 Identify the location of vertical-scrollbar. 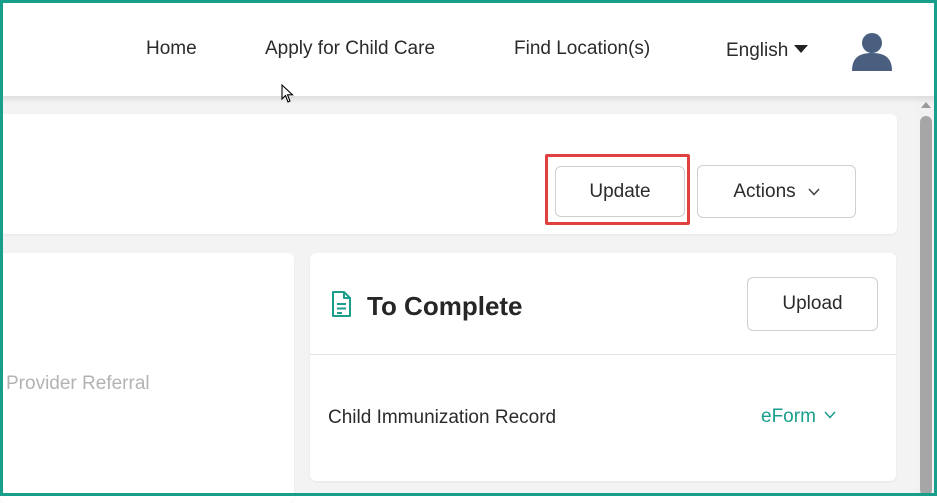
(925, 296).